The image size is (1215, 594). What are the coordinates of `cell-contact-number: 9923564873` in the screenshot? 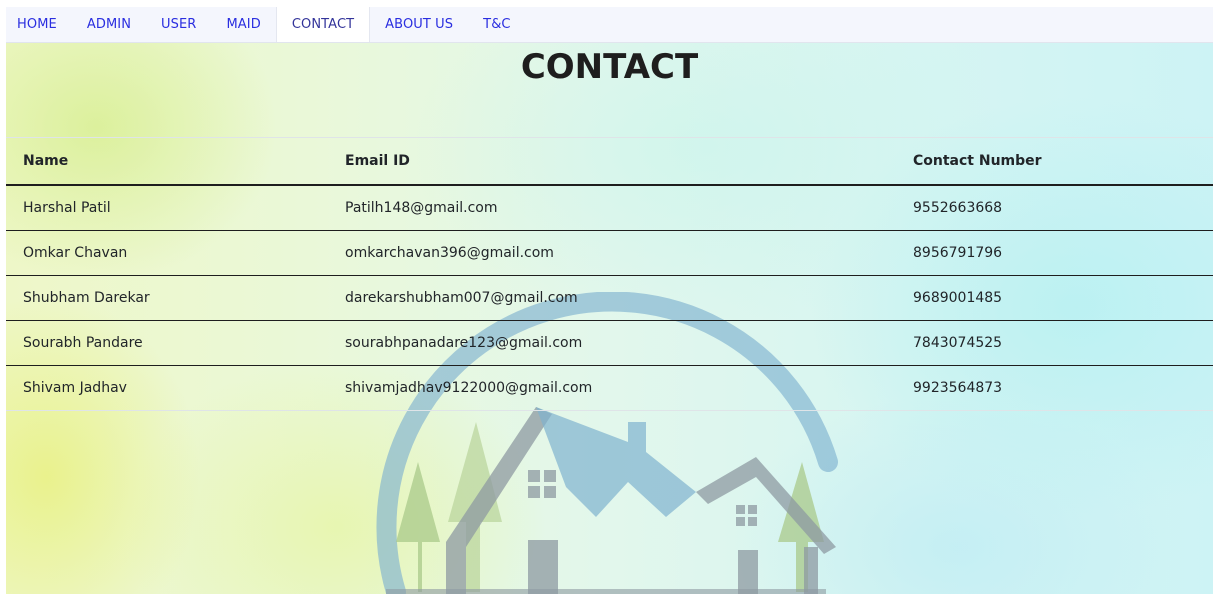 It's located at (958, 388).